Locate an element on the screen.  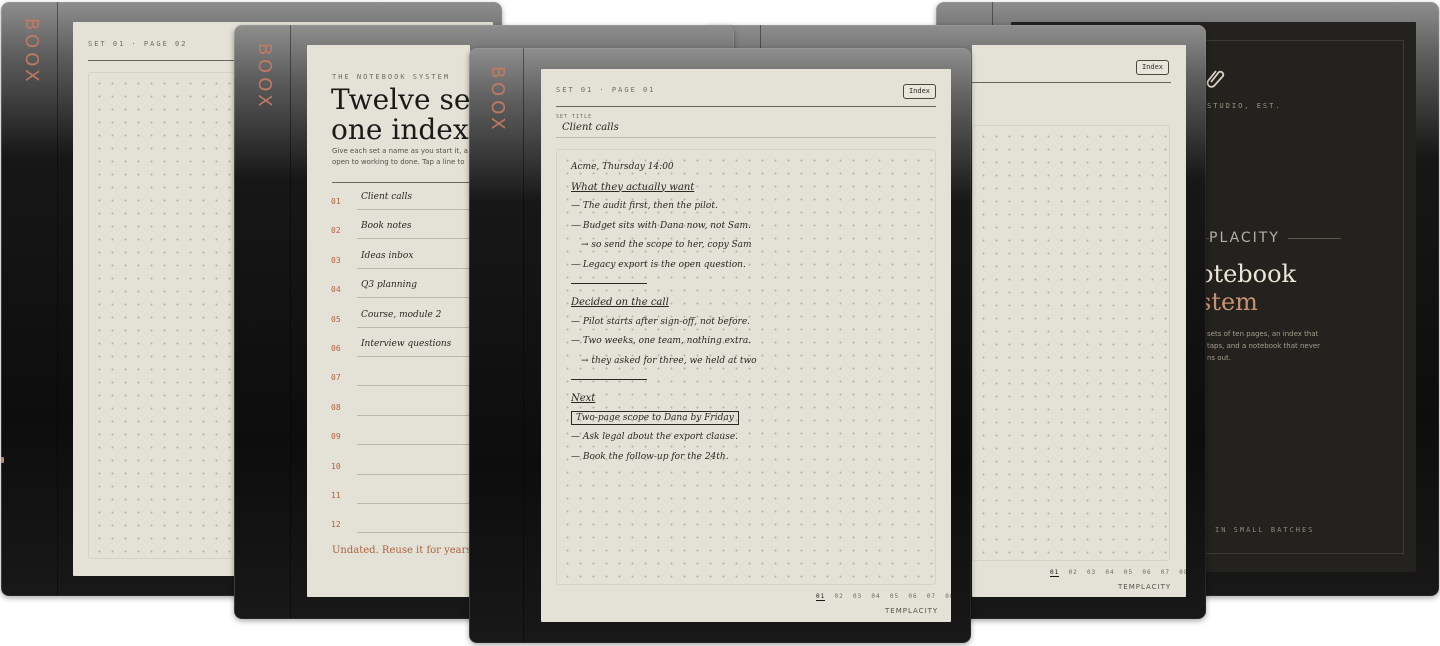
note-text: Decided on the call is located at coordinates (620, 302).